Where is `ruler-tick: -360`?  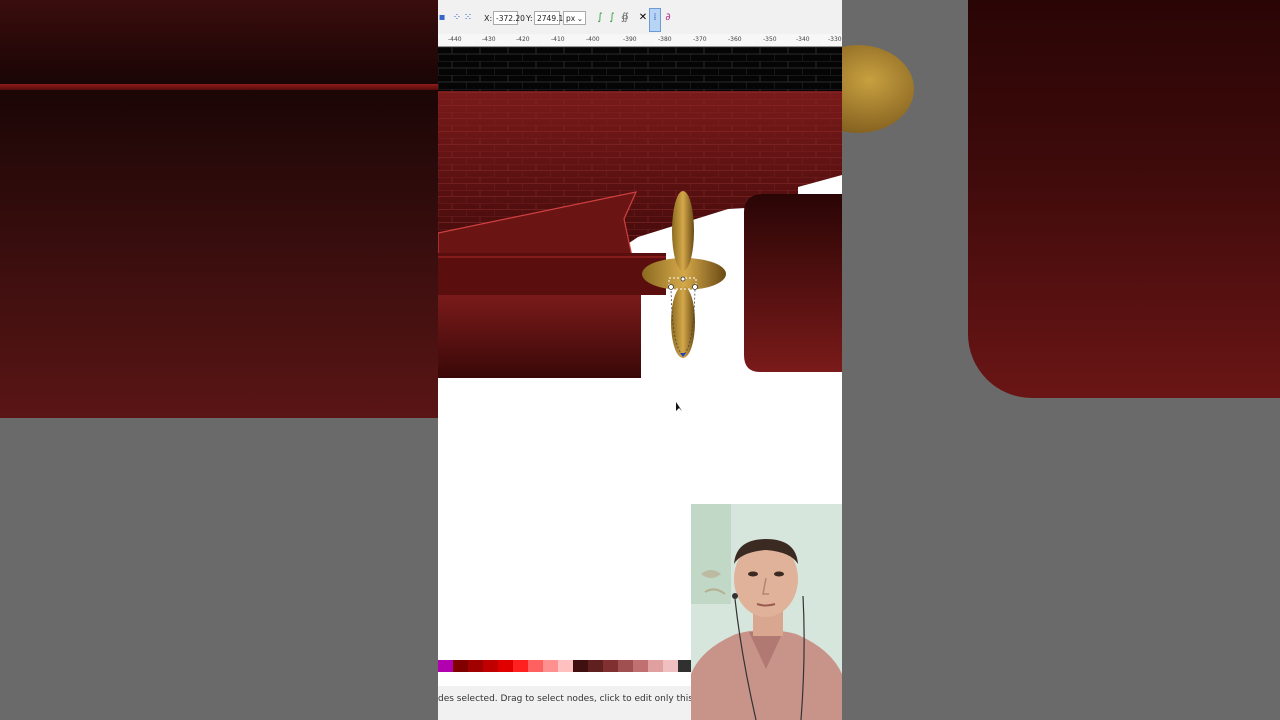 ruler-tick: -360 is located at coordinates (735, 39).